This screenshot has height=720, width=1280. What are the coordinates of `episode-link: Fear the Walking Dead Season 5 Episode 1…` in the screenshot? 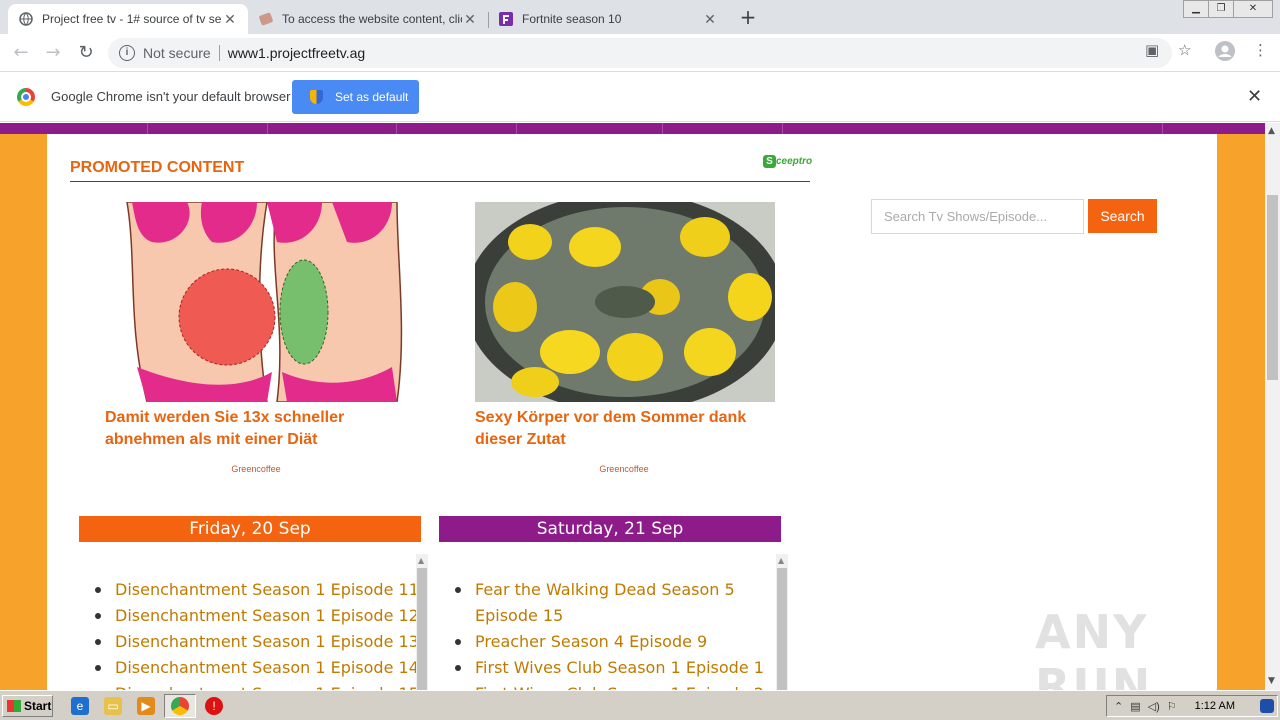 It's located at (609, 603).